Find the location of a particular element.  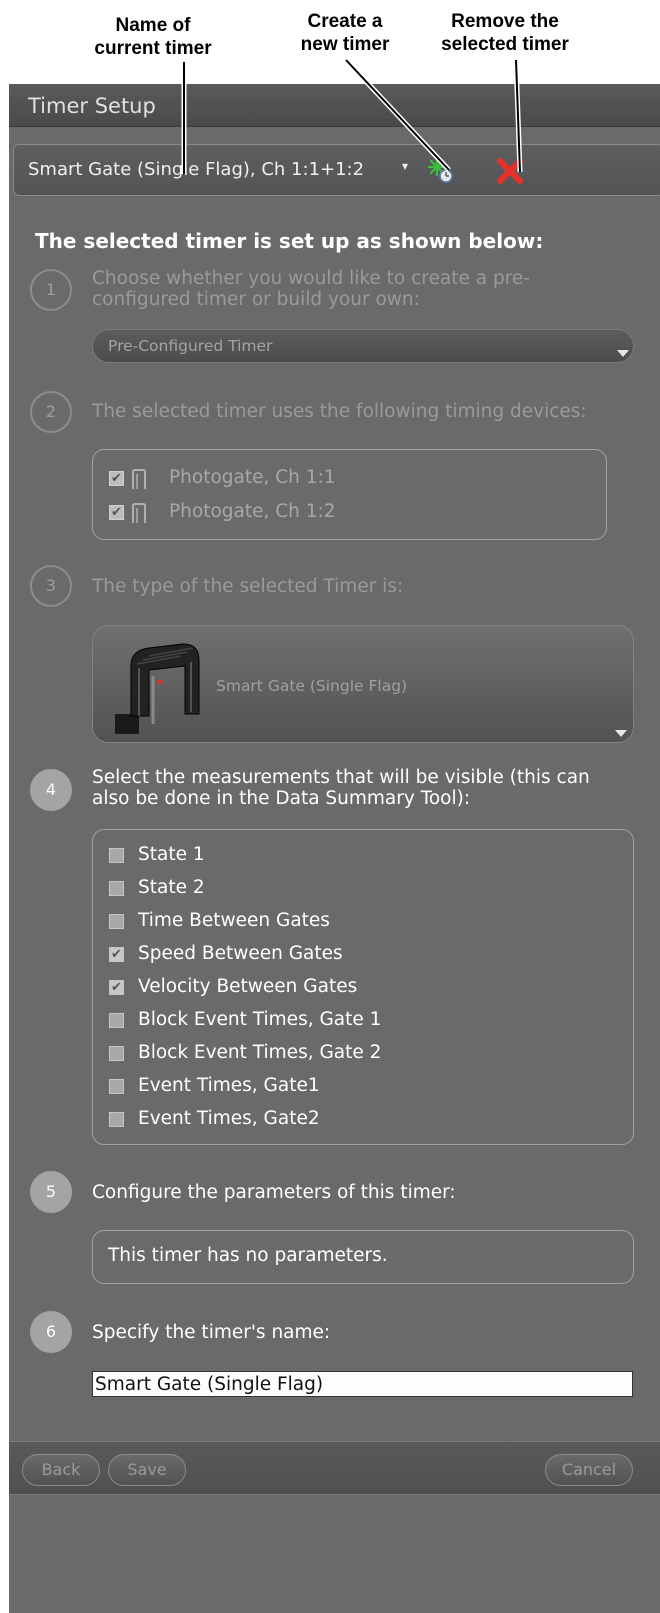

step-4-line: also be done in the Data Summary Tool): is located at coordinates (281, 798).